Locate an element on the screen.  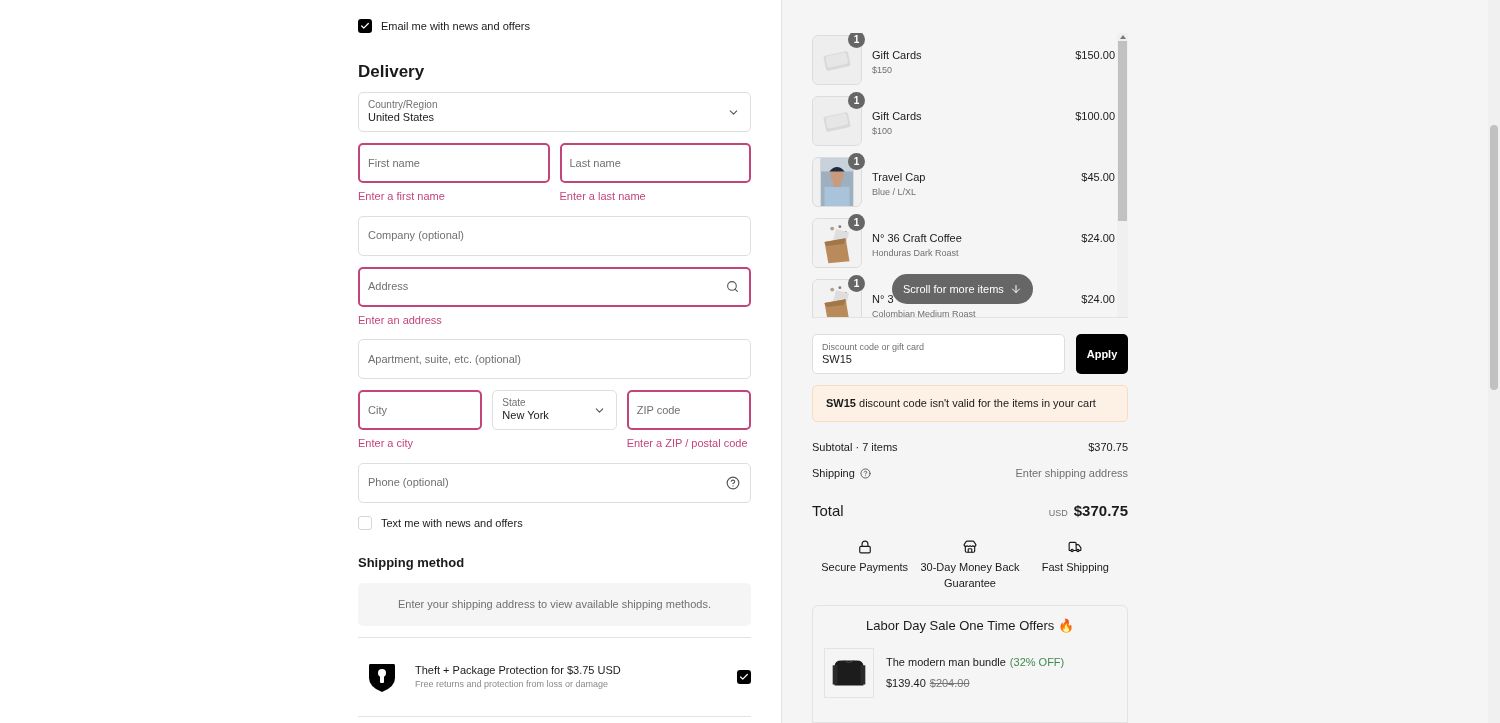
offers-title: Labor Day Sale One Time Offers 🔥 is located at coordinates (970, 626).